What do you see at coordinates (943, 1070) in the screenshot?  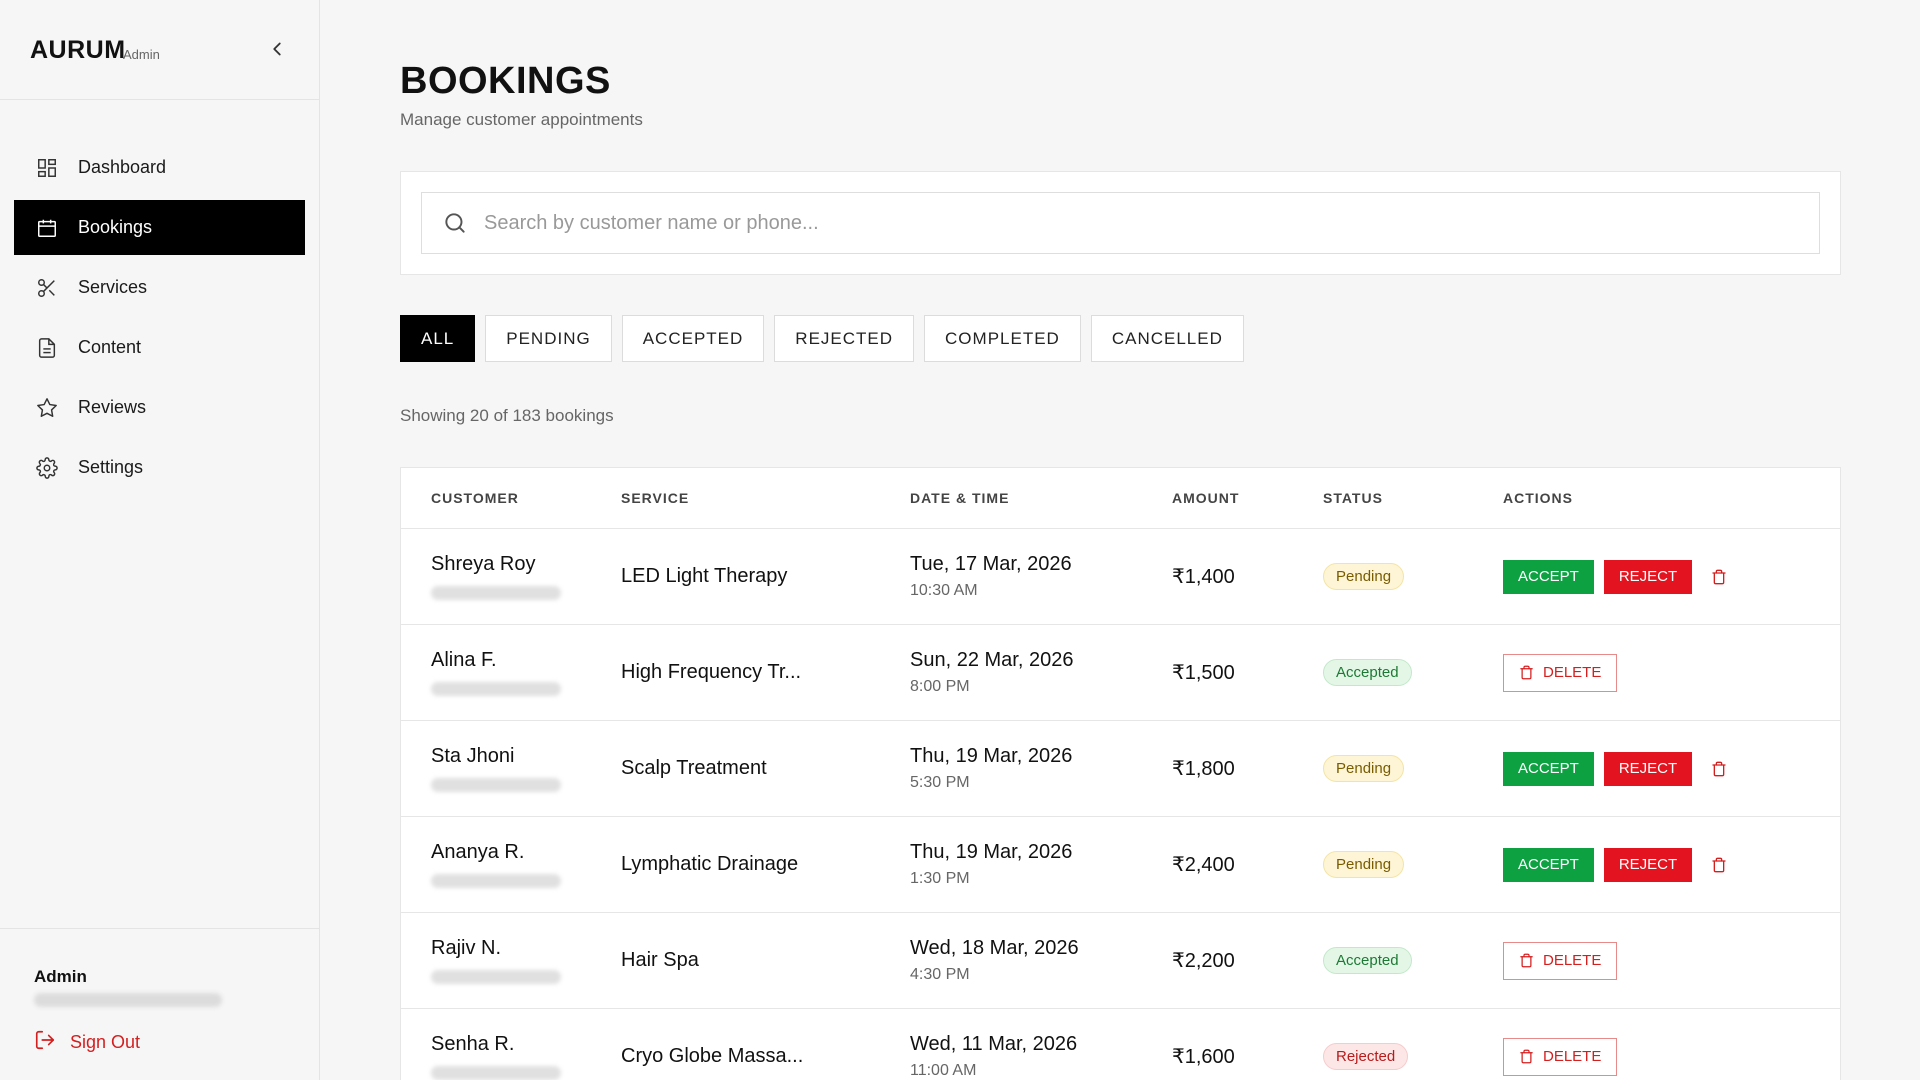 I see `booking-time: 11:00 AM` at bounding box center [943, 1070].